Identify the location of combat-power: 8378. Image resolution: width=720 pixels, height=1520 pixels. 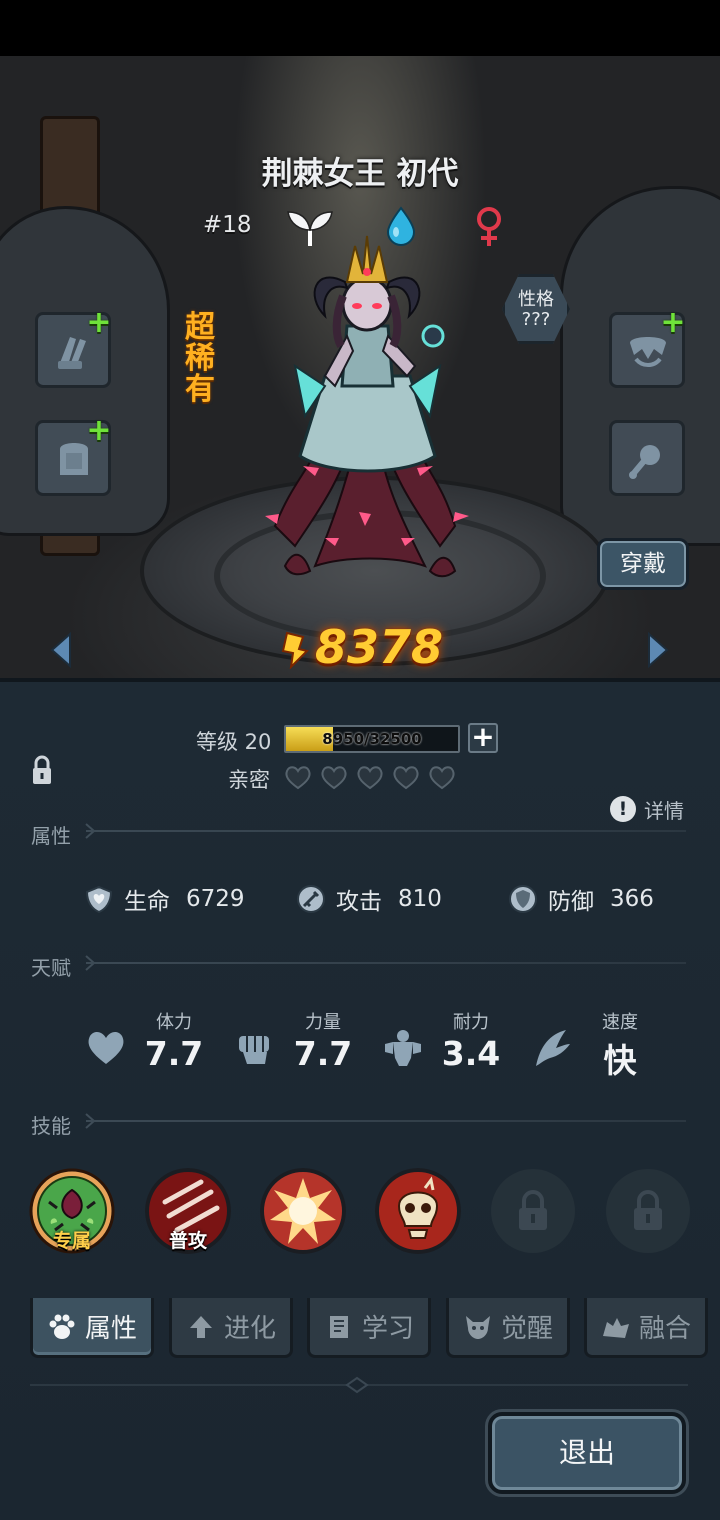
(360, 647).